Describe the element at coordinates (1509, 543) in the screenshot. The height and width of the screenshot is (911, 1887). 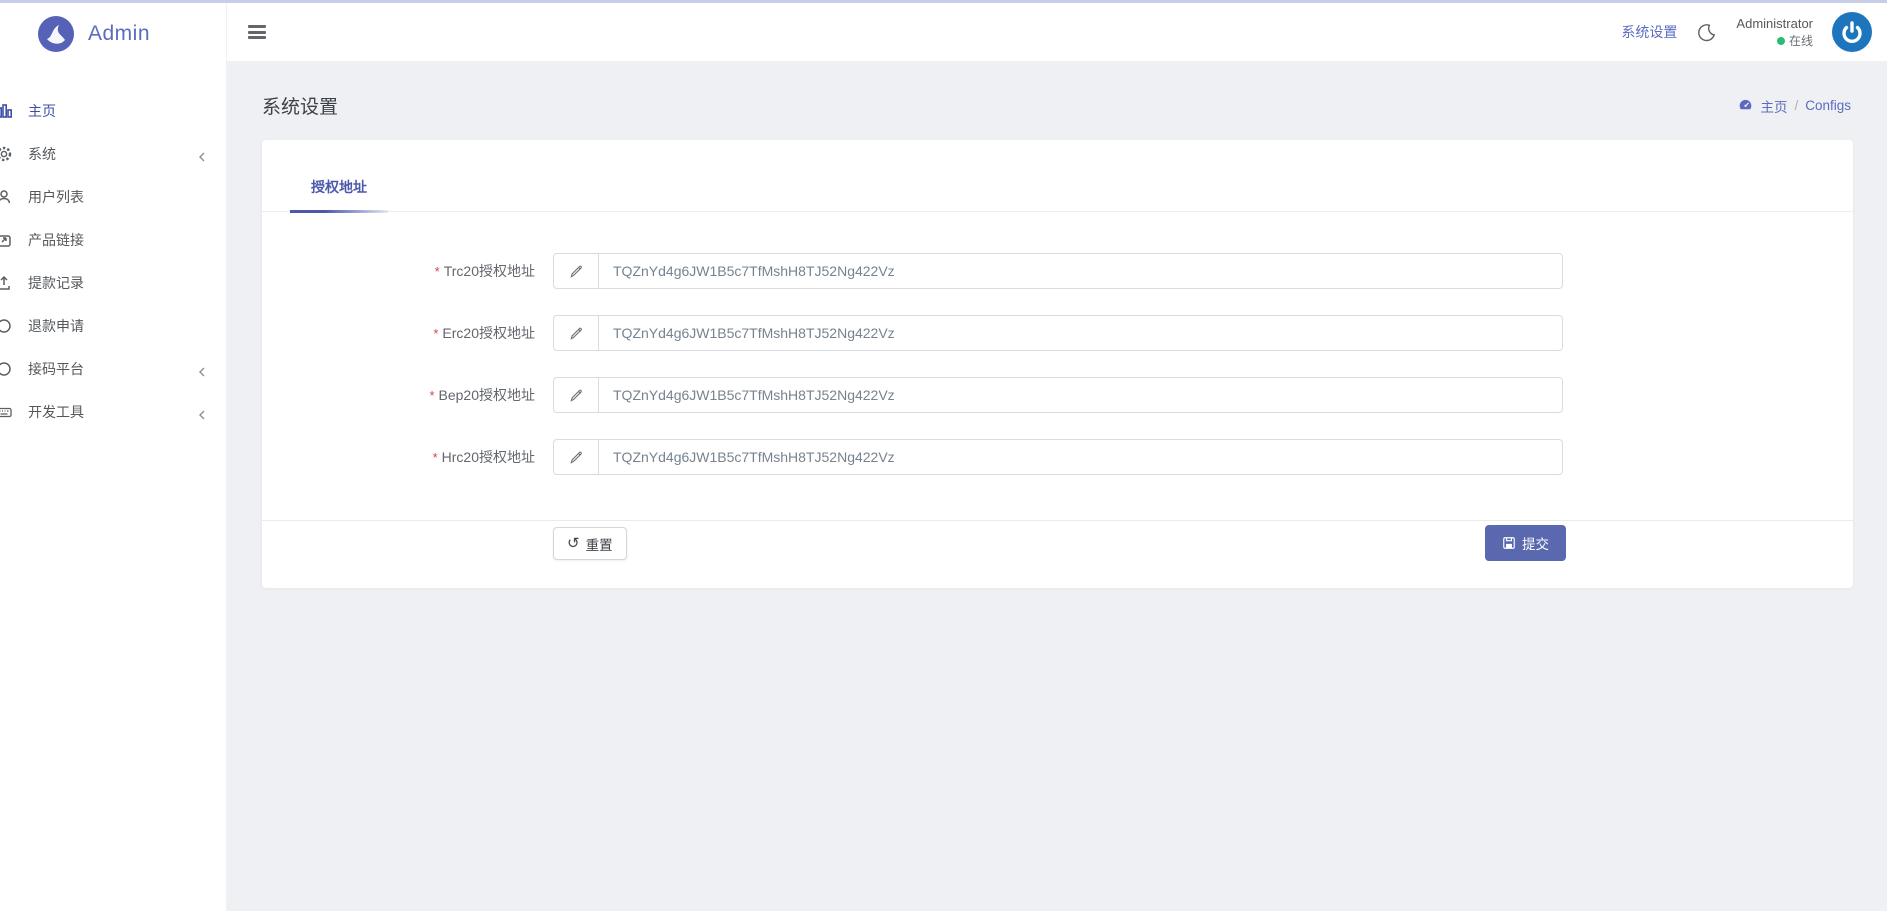
I see `save-icon` at that location.